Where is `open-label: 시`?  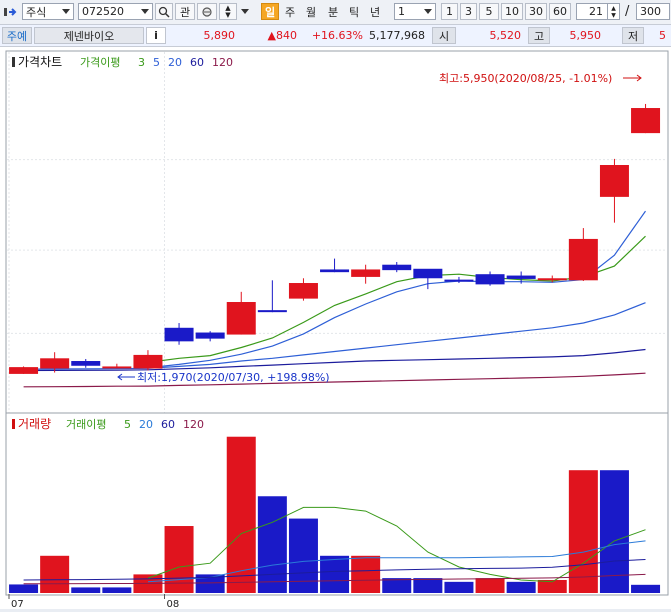
open-label: 시 is located at coordinates (444, 35).